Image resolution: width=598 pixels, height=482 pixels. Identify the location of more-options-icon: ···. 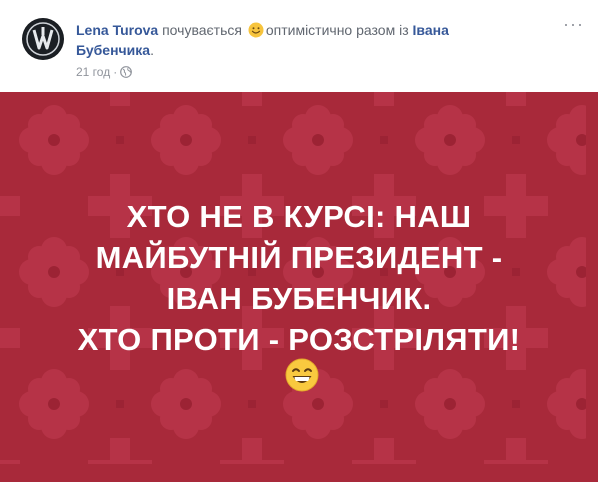
(573, 24).